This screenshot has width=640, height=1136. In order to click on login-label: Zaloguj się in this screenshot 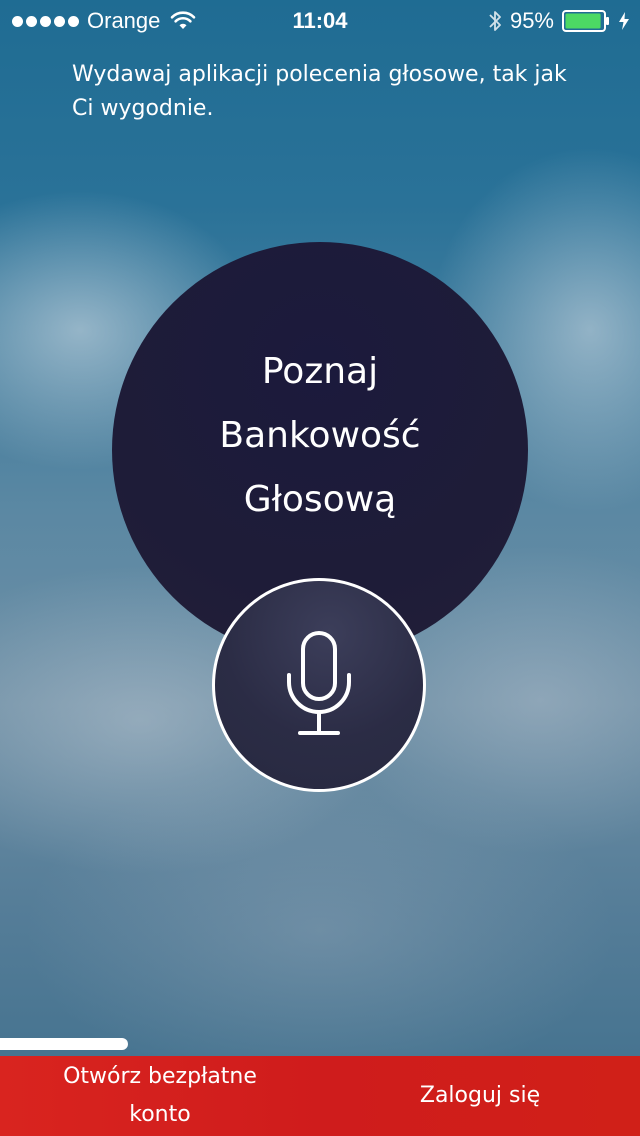, I will do `click(480, 1095)`.